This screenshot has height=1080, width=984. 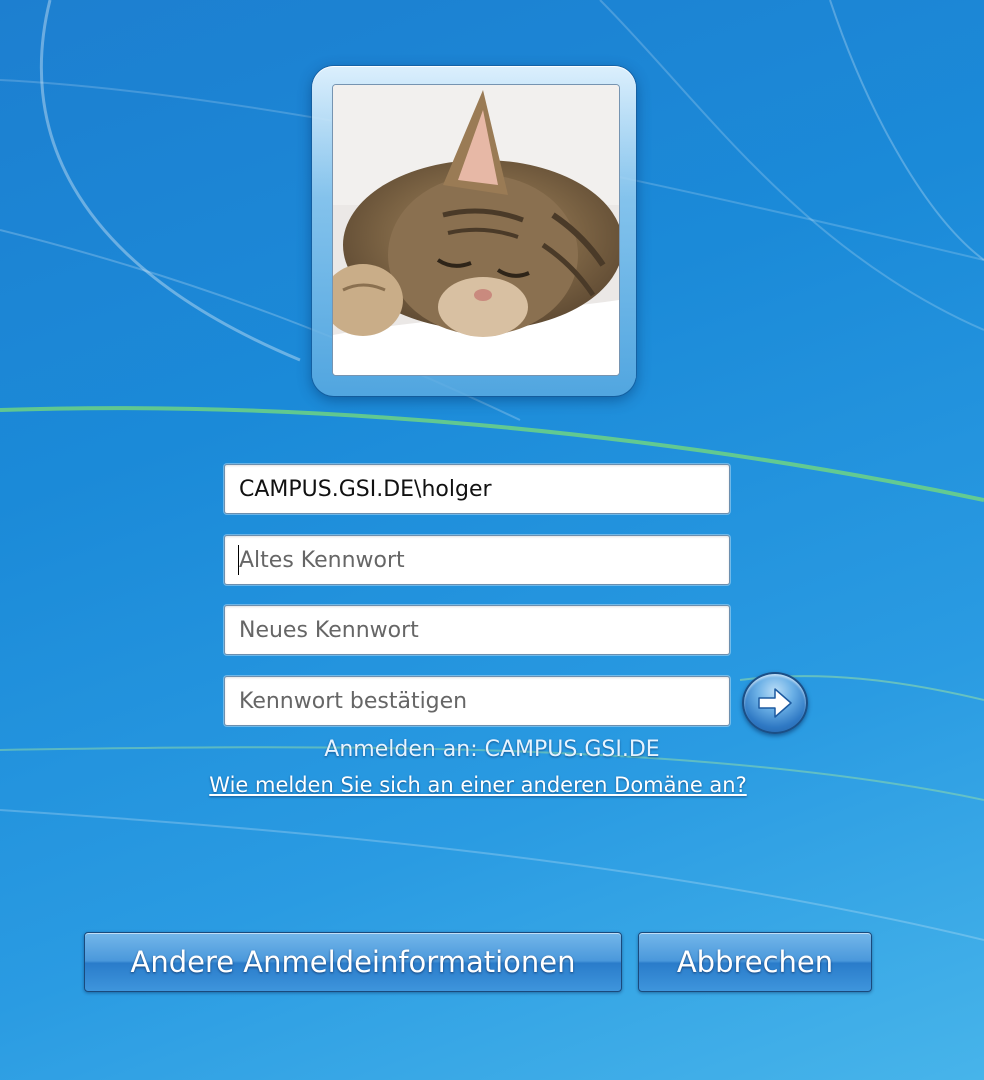 I want to click on user-picture, so click(x=476, y=230).